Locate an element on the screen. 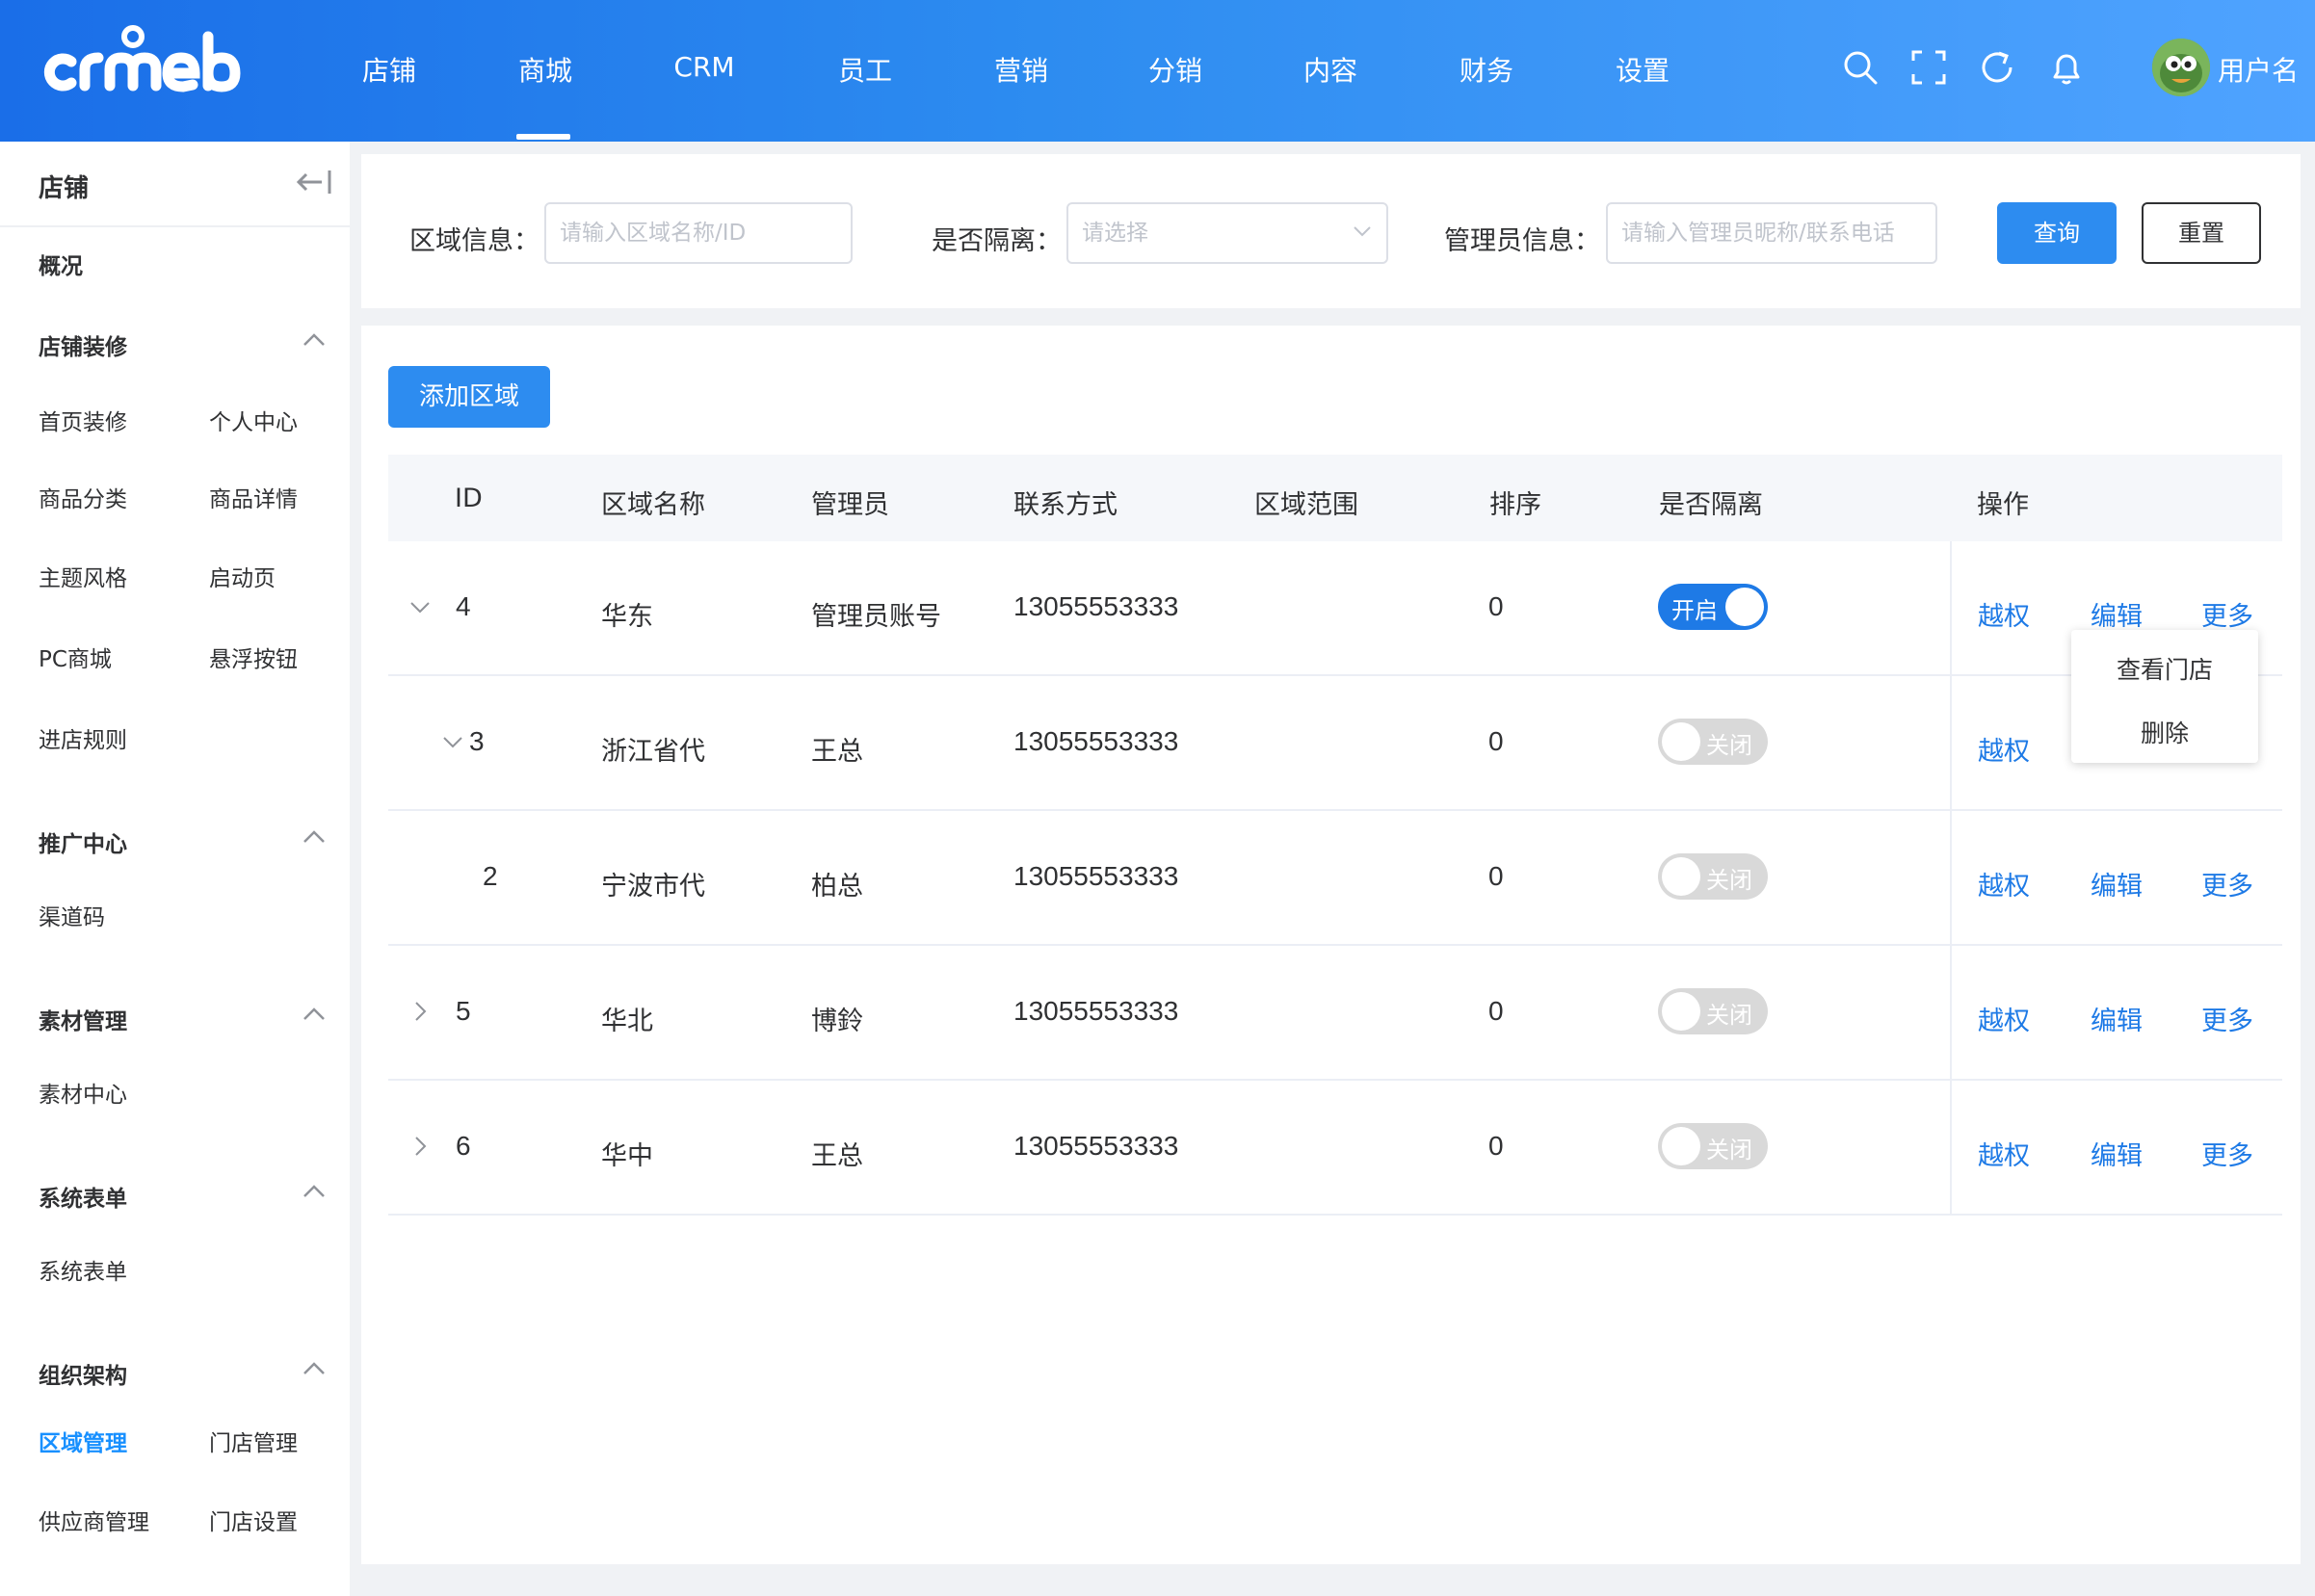 Image resolution: width=2315 pixels, height=1596 pixels. sidebar-group-promotion: 推广中心 is located at coordinates (83, 841).